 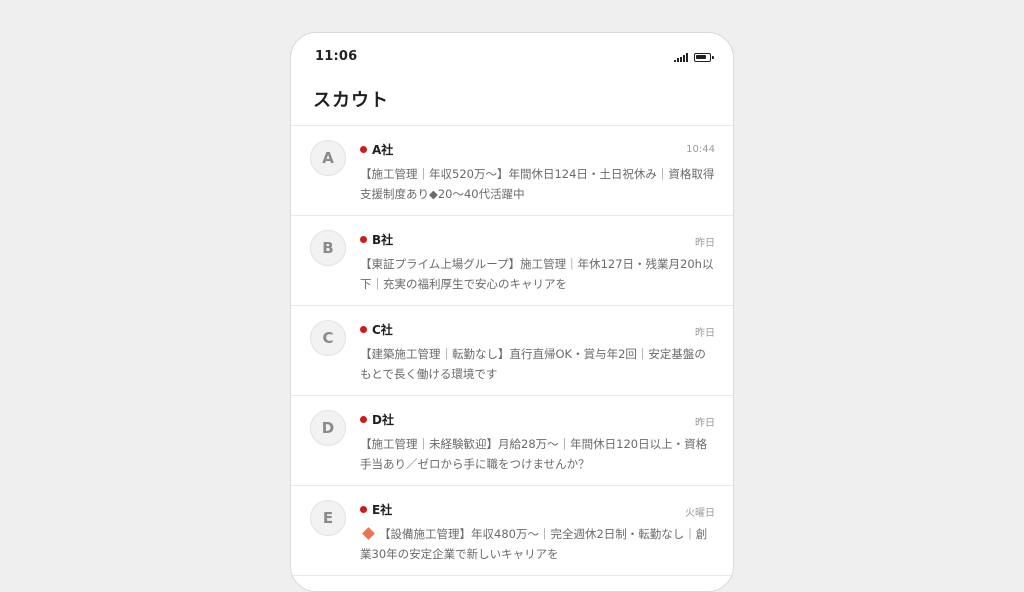 I want to click on company-name: C社, so click(x=382, y=330).